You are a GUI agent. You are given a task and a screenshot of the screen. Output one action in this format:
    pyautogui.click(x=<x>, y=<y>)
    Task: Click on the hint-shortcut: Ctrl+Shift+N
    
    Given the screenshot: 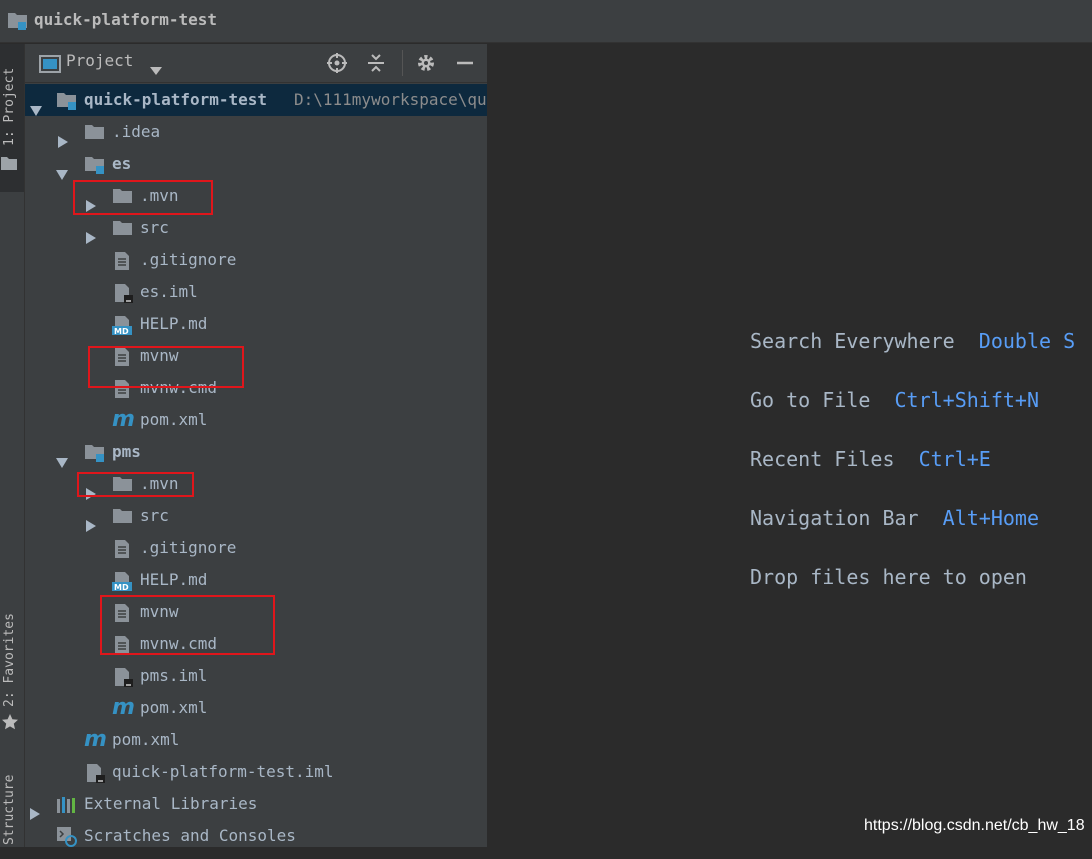 What is the action you would take?
    pyautogui.click(x=967, y=400)
    